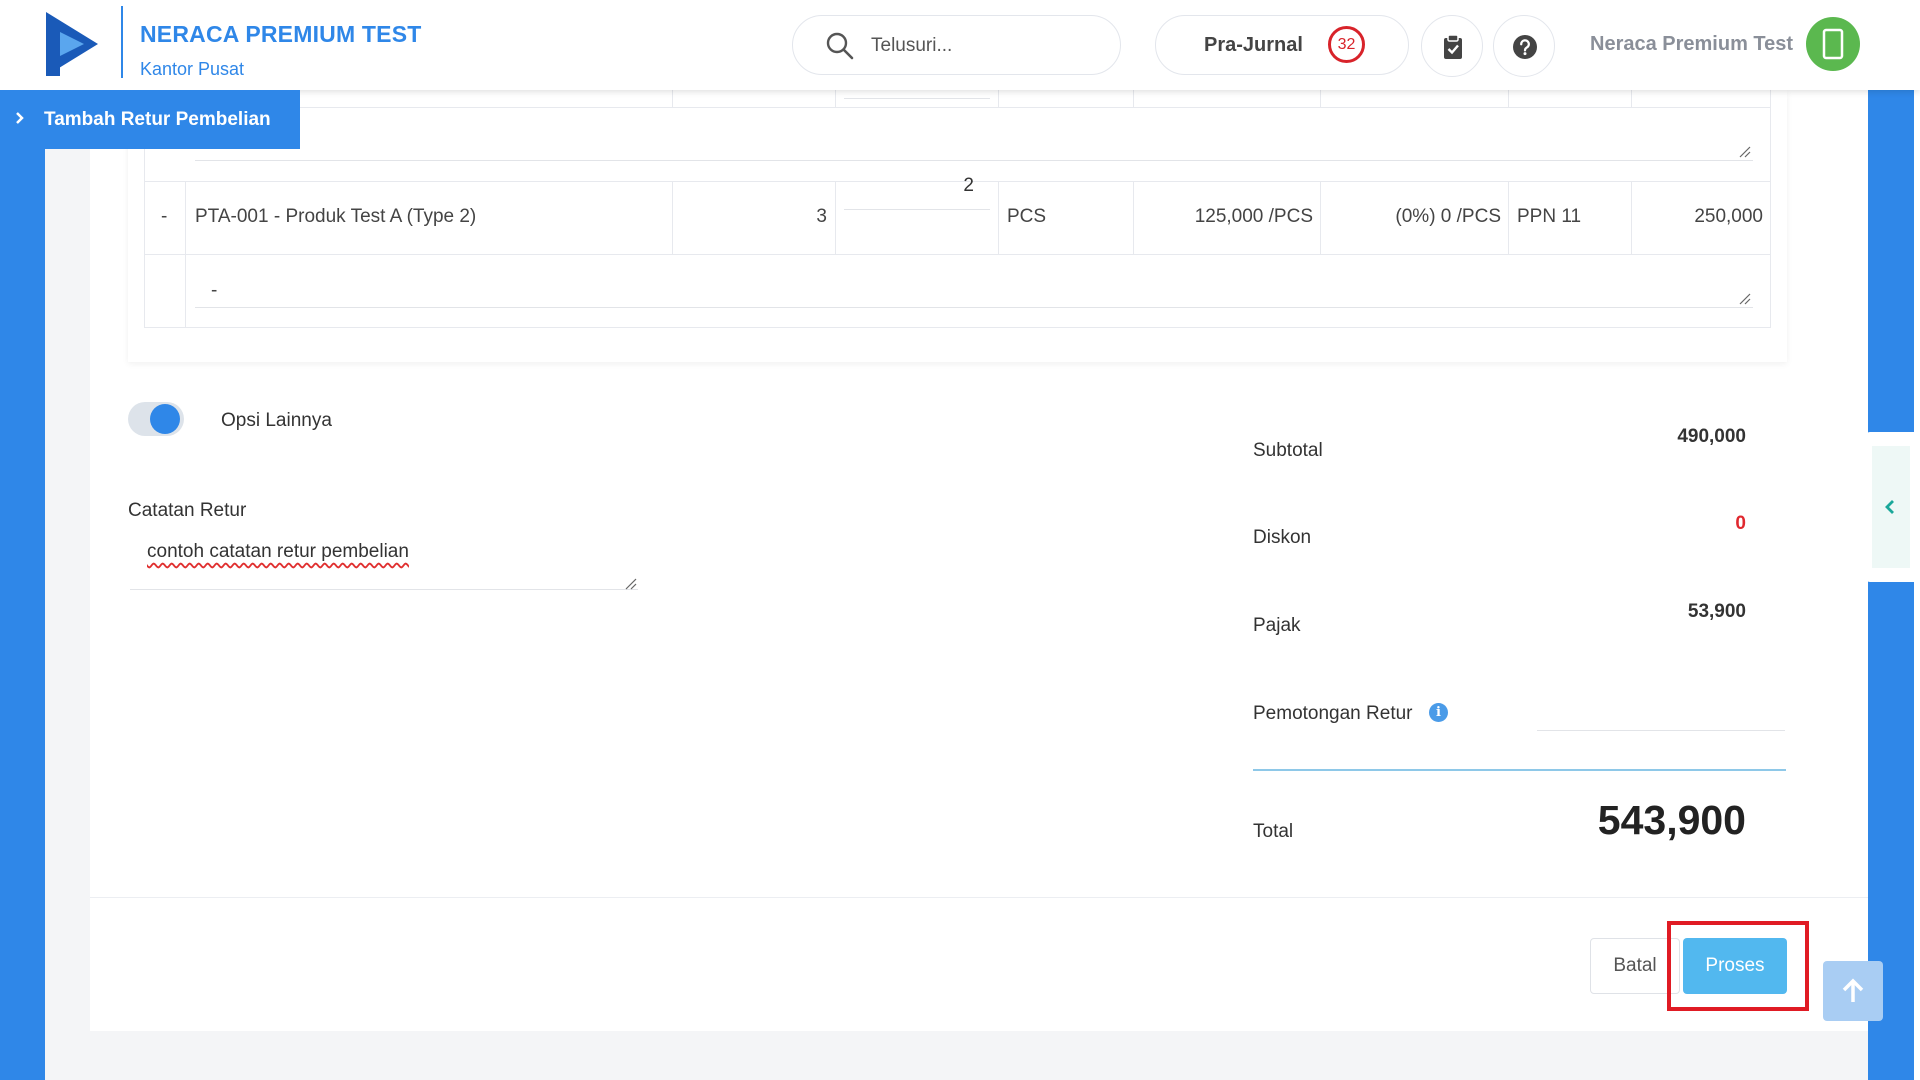 This screenshot has width=1920, height=1080. What do you see at coordinates (187, 510) in the screenshot?
I see `catatan-retur-label: Catatan Retur` at bounding box center [187, 510].